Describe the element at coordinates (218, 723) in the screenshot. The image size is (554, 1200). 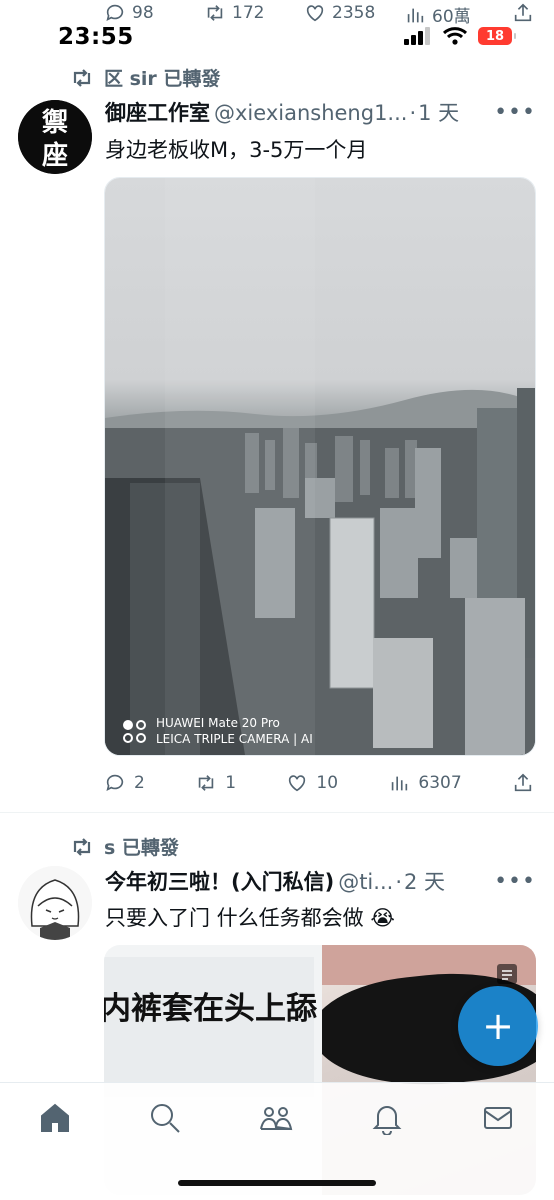
I see `watermark-line-1: HUAWEI Mate 20 Pro` at that location.